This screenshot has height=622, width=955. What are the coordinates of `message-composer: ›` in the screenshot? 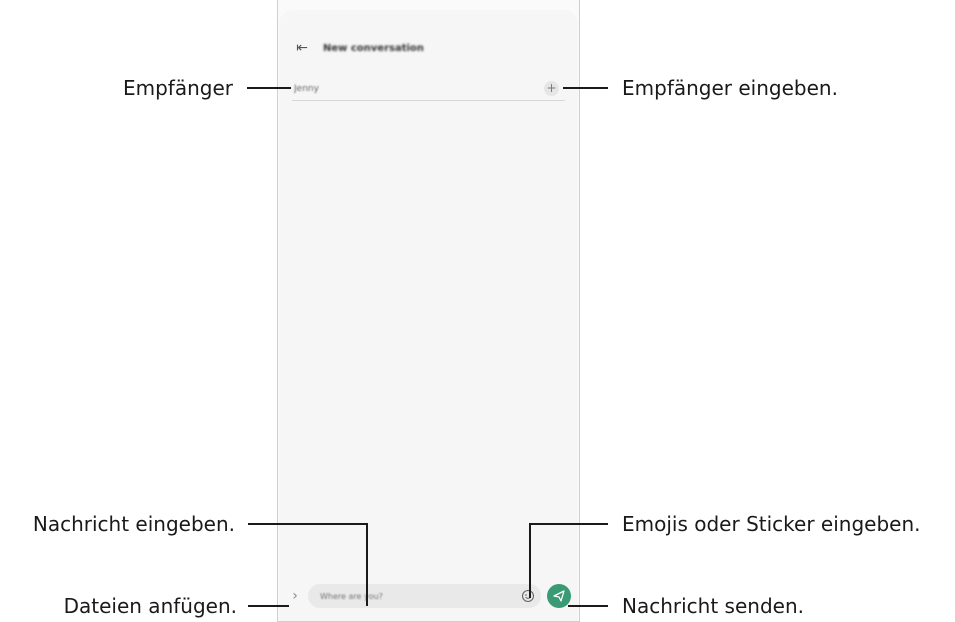 It's located at (428, 596).